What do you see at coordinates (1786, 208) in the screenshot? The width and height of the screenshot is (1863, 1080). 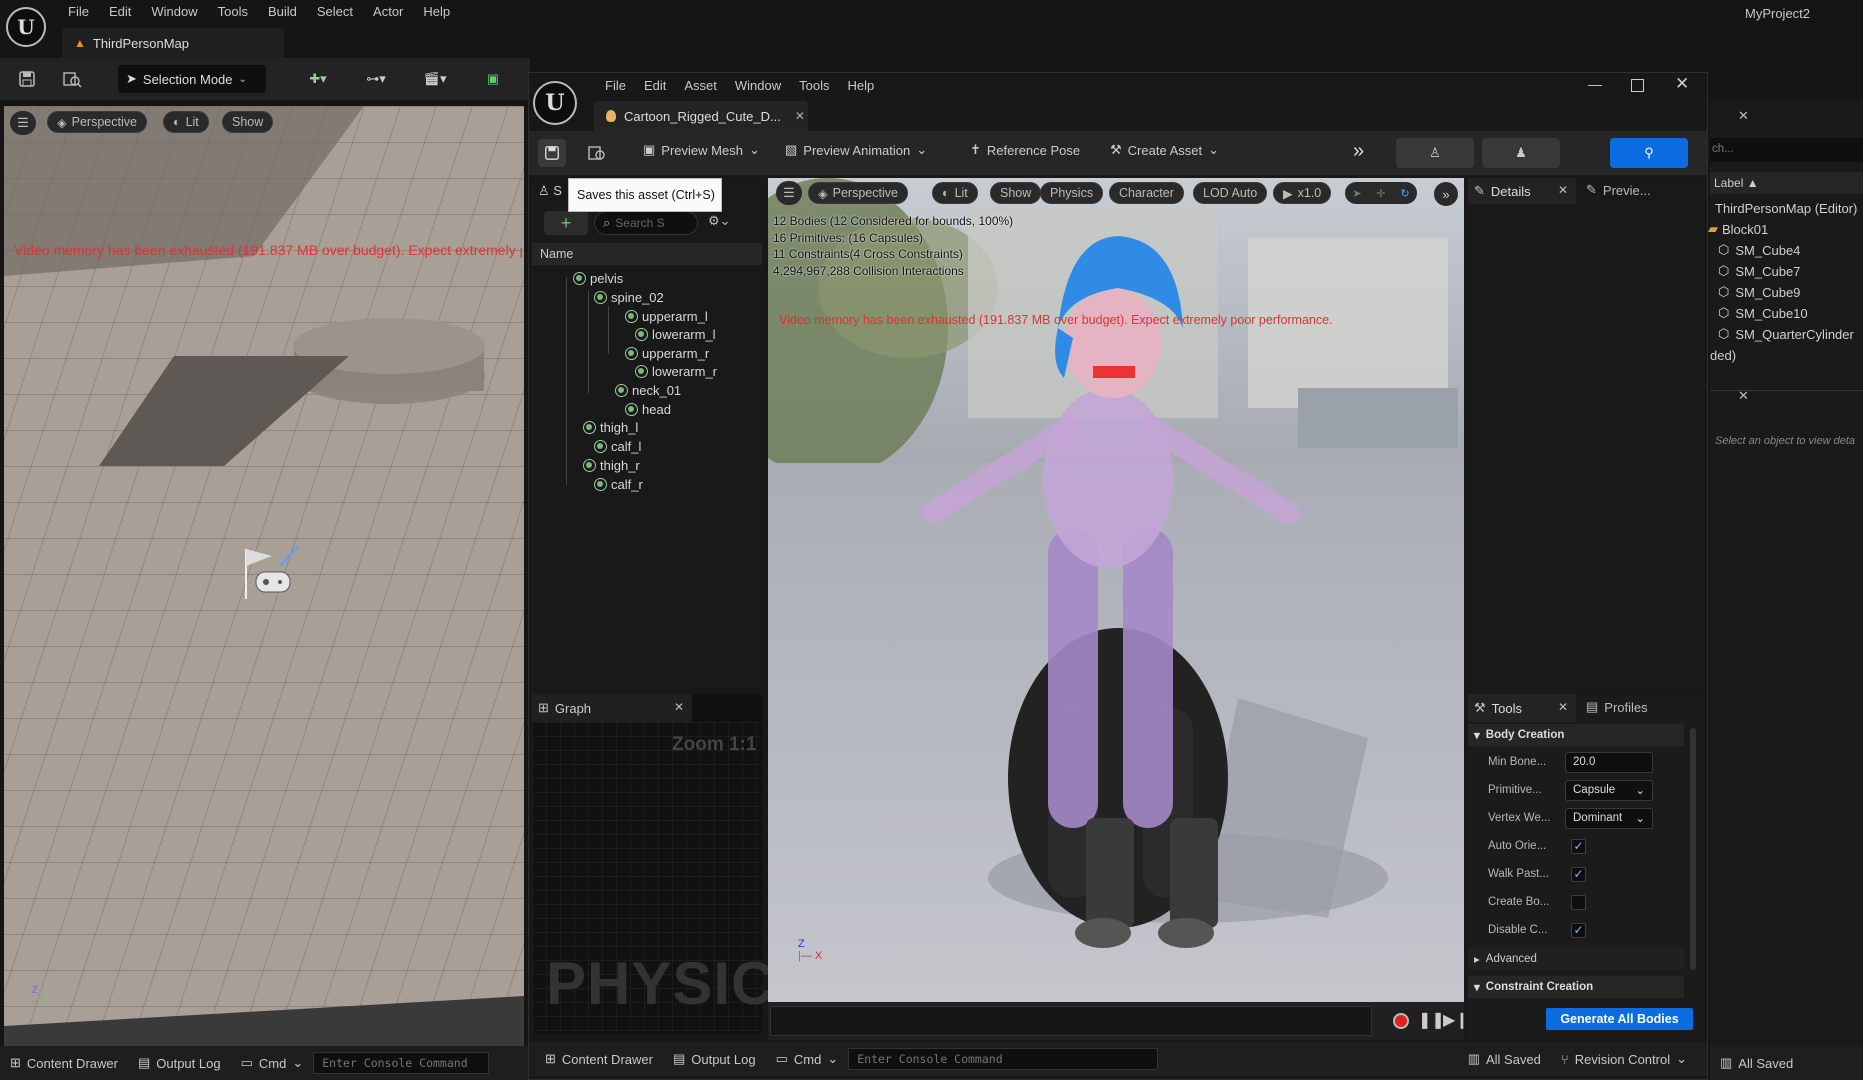 I see `outliner-item: ThirdPersonMap (Editor)` at bounding box center [1786, 208].